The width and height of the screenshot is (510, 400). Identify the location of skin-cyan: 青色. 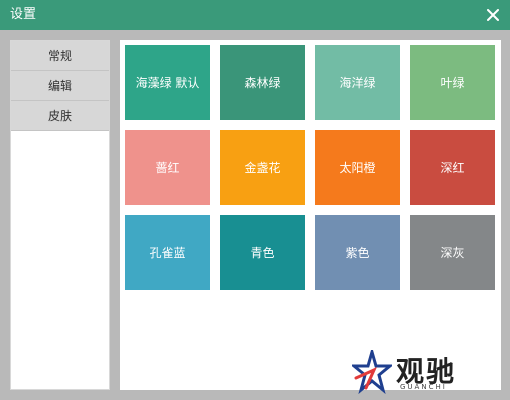
(262, 252).